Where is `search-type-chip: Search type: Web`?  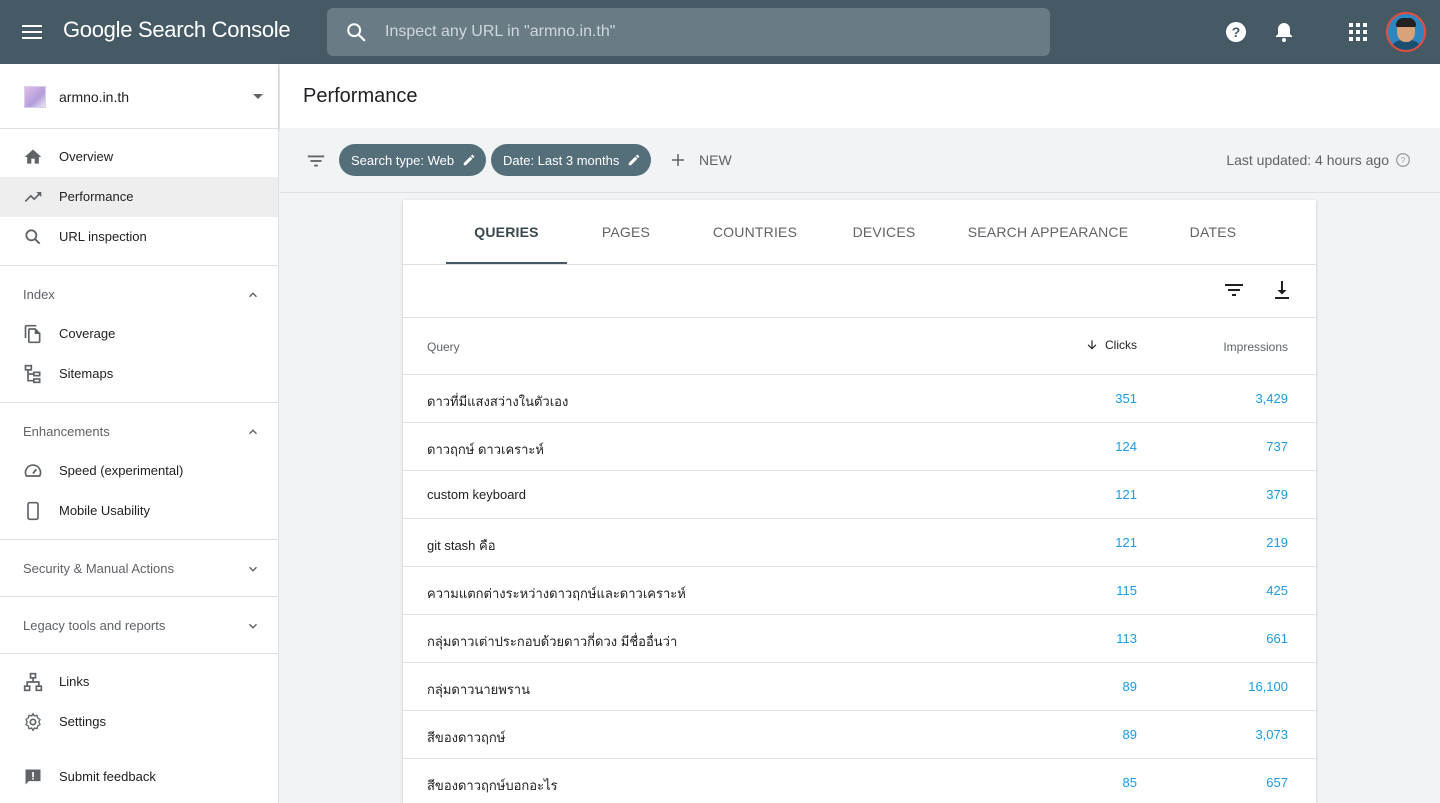
search-type-chip: Search type: Web is located at coordinates (413, 160).